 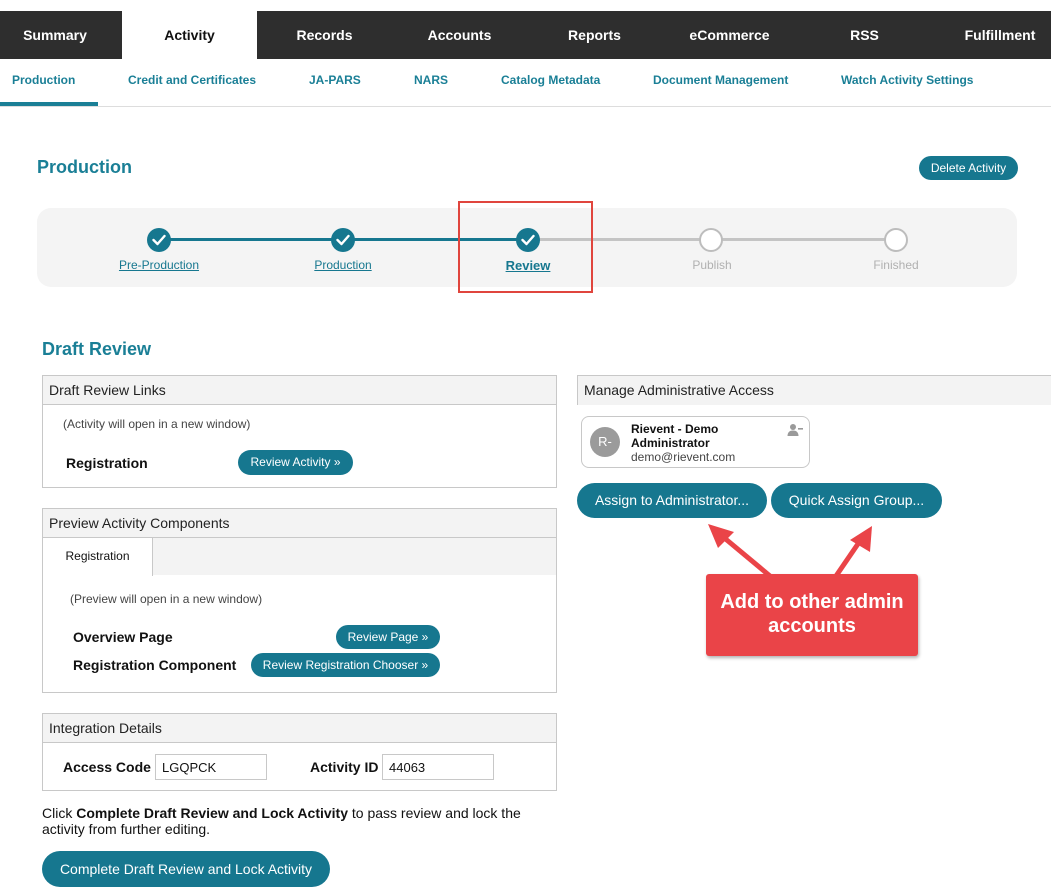 What do you see at coordinates (354, 556) in the screenshot?
I see `tab-strip` at bounding box center [354, 556].